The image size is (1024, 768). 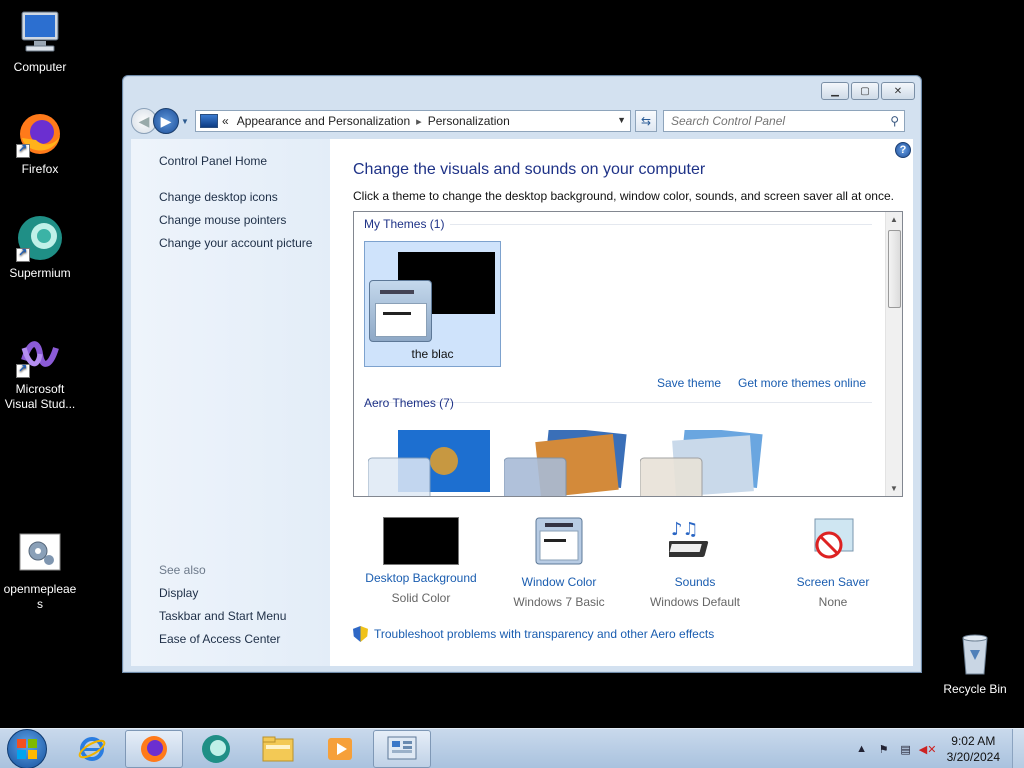 What do you see at coordinates (340, 749) in the screenshot?
I see `taskbar-media-player` at bounding box center [340, 749].